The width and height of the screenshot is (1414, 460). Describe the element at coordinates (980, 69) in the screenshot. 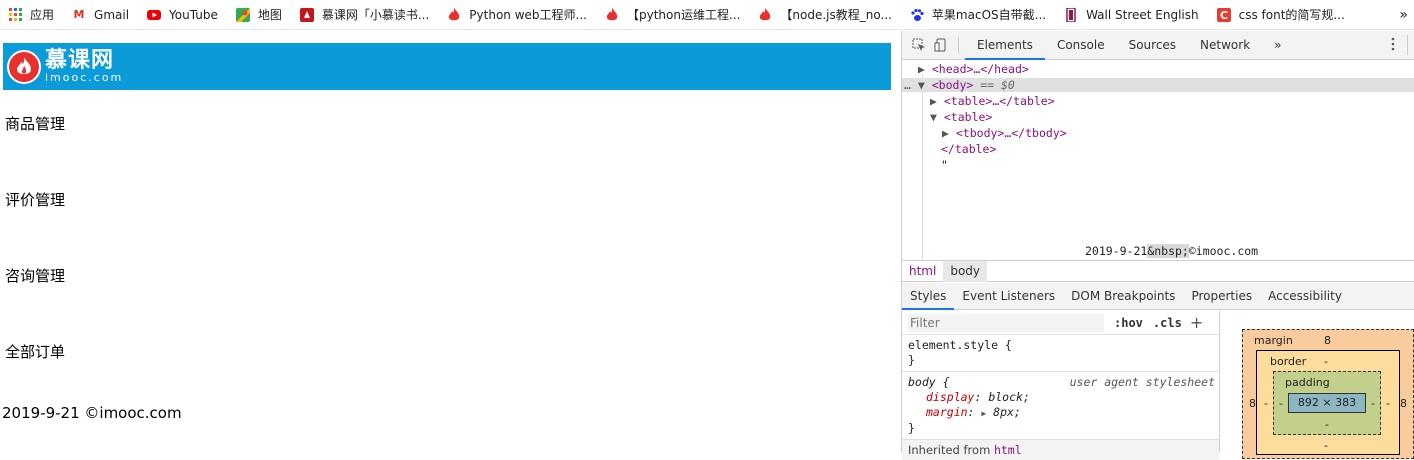

I see `head-tag: <head>…</head>` at that location.